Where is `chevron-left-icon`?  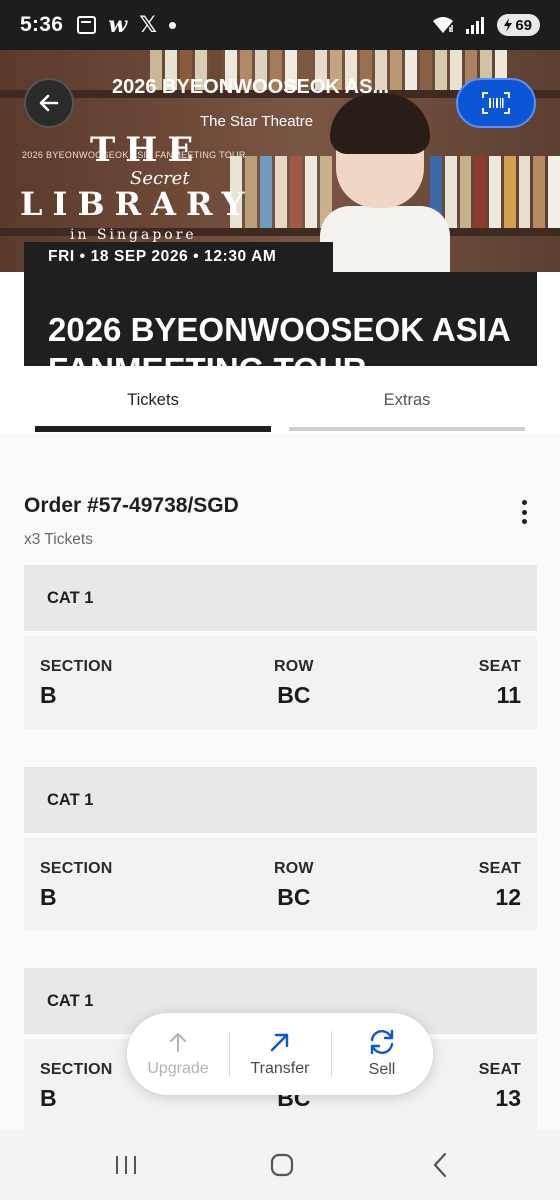 chevron-left-icon is located at coordinates (440, 1165).